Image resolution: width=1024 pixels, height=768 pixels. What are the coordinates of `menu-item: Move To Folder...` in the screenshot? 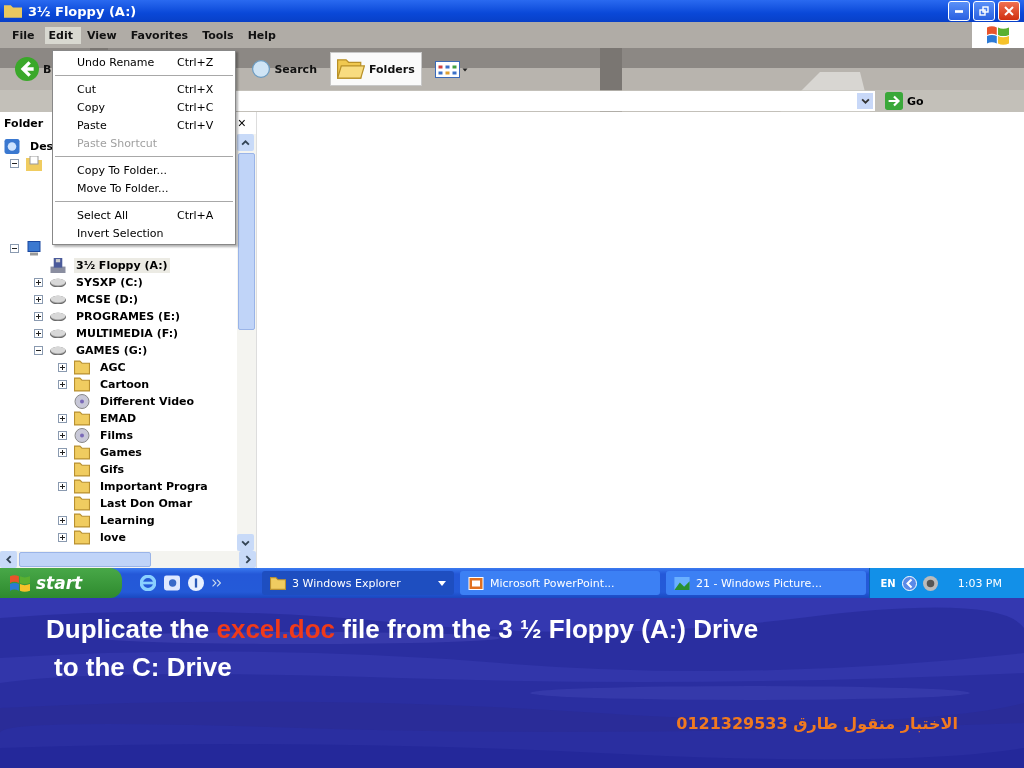 It's located at (144, 188).